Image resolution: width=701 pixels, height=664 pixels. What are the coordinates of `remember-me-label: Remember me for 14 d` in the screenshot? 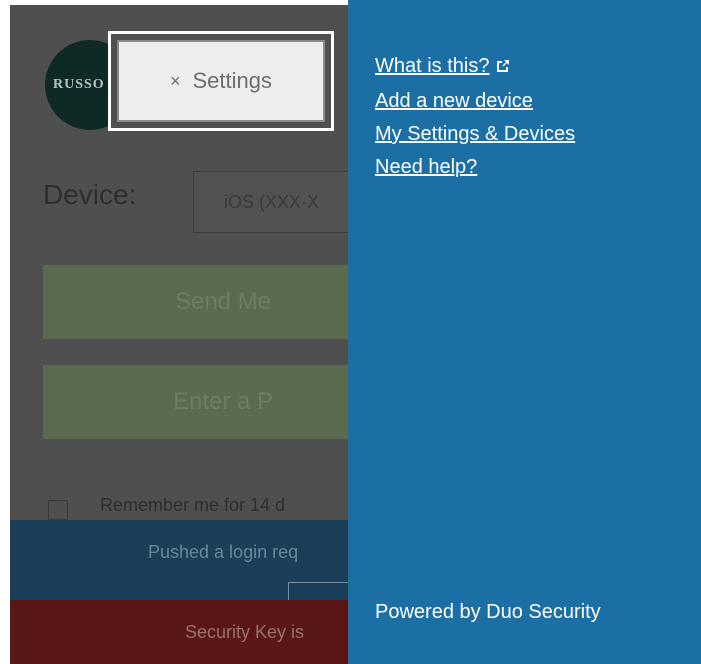 It's located at (193, 505).